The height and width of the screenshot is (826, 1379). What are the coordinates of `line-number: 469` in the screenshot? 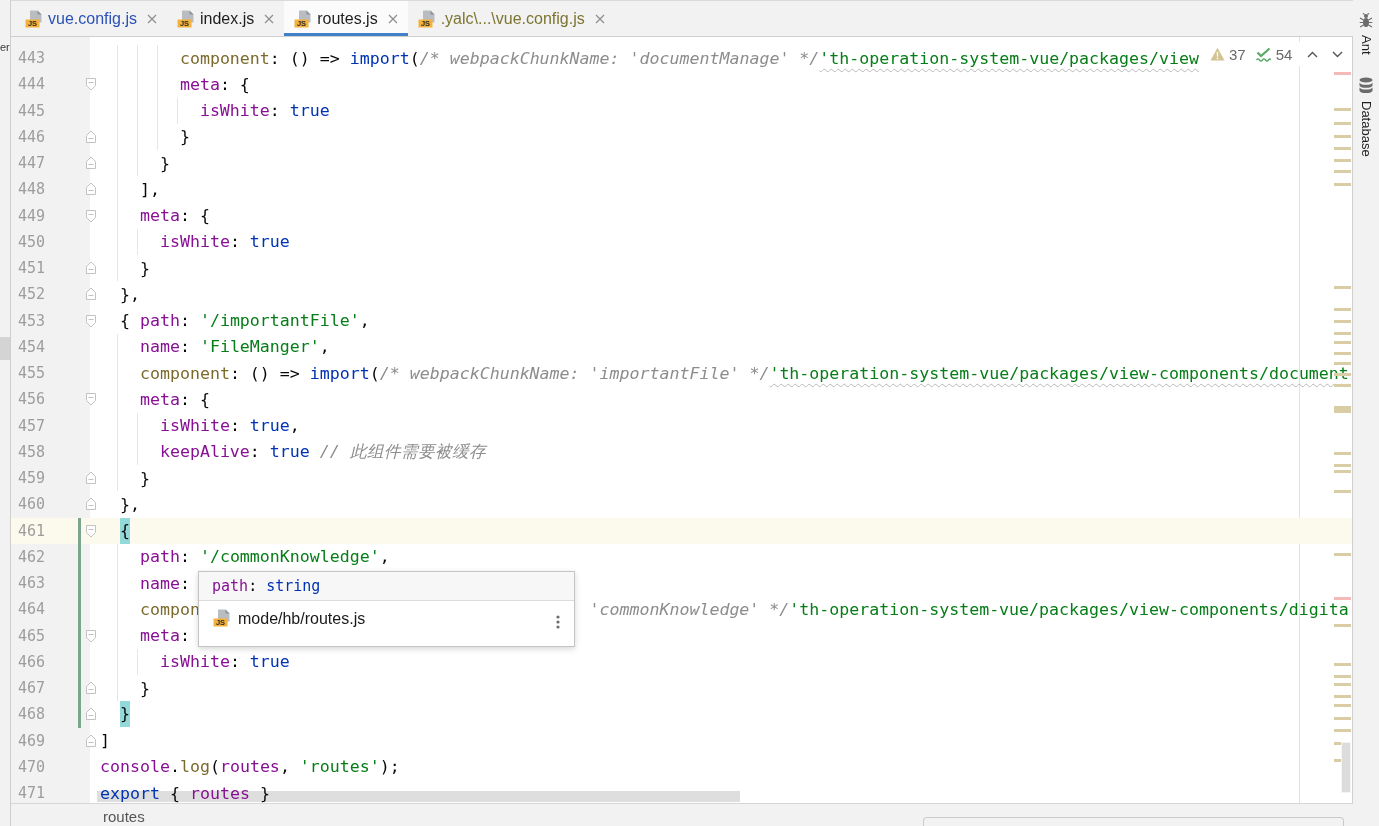 It's located at (32, 740).